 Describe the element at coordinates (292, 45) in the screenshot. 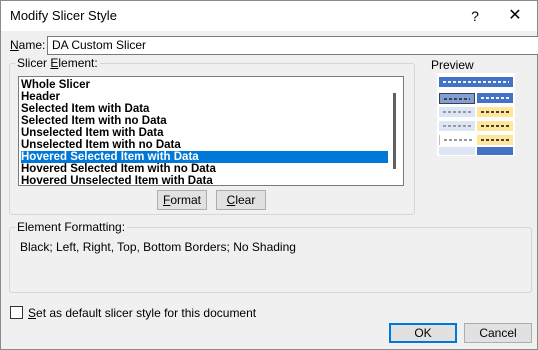

I see `name-input` at that location.